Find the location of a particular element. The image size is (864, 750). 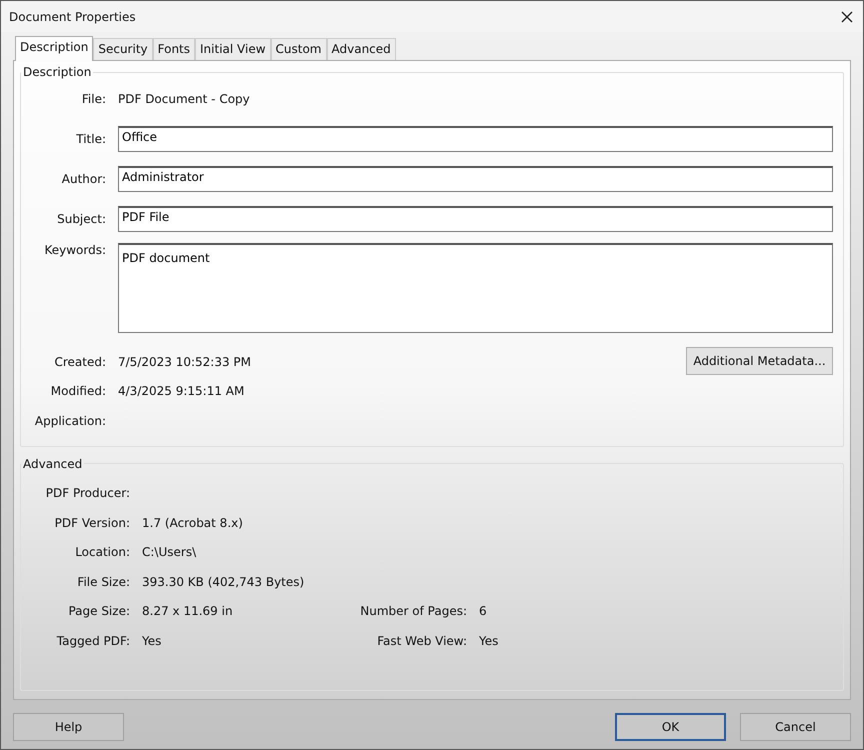

field-value: 393.30 KB (402,743 Bytes) is located at coordinates (223, 581).